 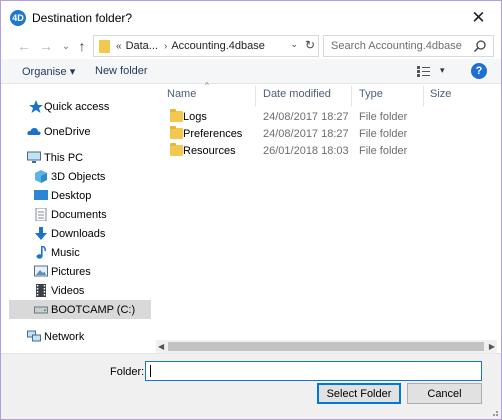 I want to click on select-folder-button: Select Folder, so click(x=359, y=393).